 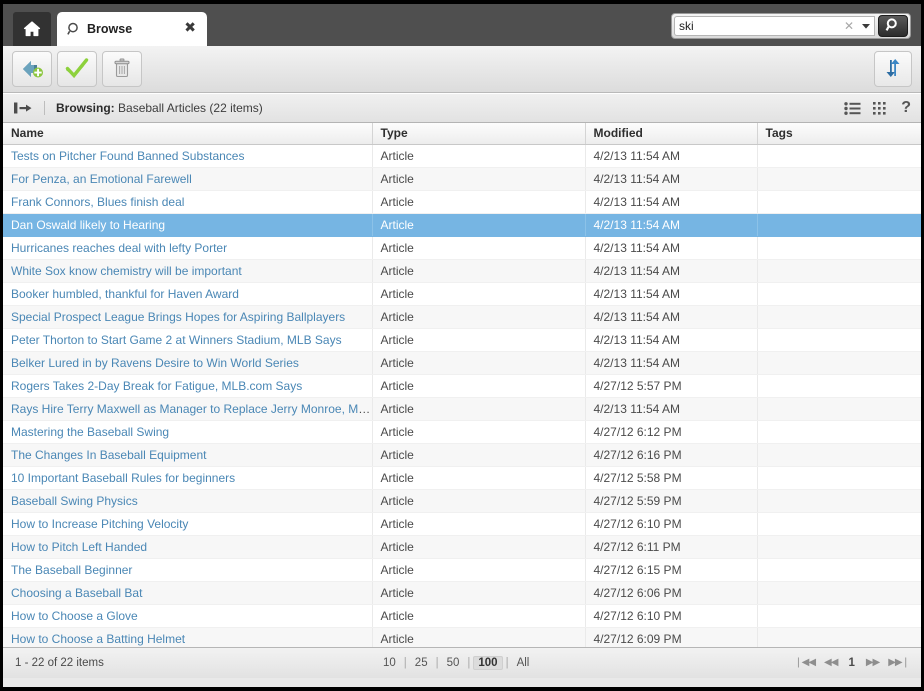 What do you see at coordinates (97, 202) in the screenshot?
I see `item-name-link: Frank Connors, Blues finish deal` at bounding box center [97, 202].